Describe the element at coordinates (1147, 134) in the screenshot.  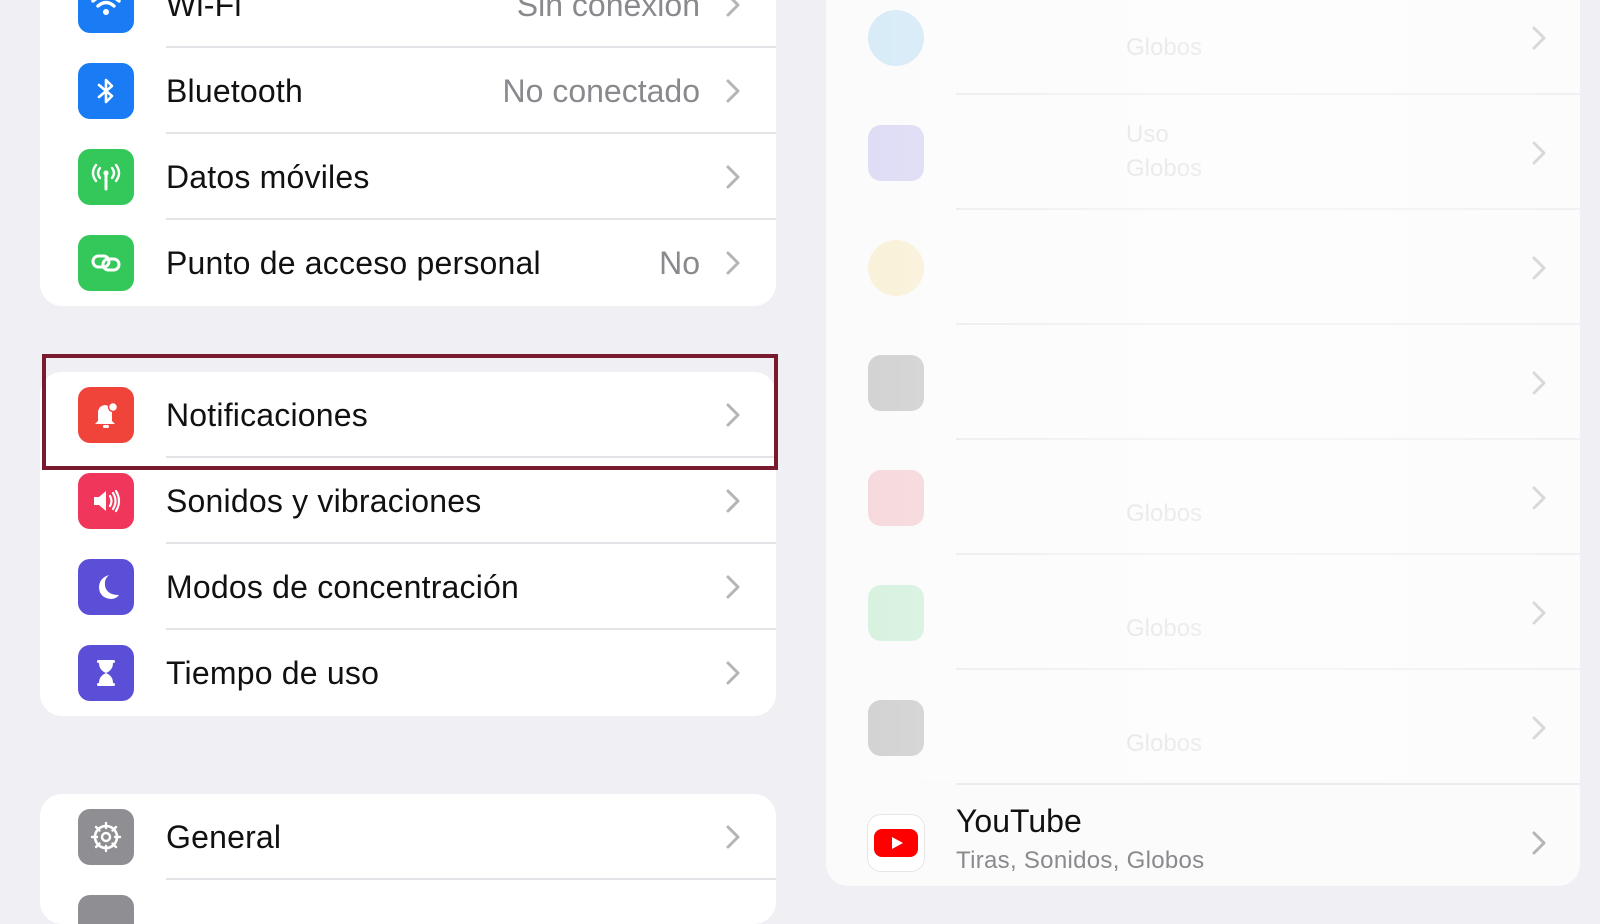
I see `app-row-title: Uso` at that location.